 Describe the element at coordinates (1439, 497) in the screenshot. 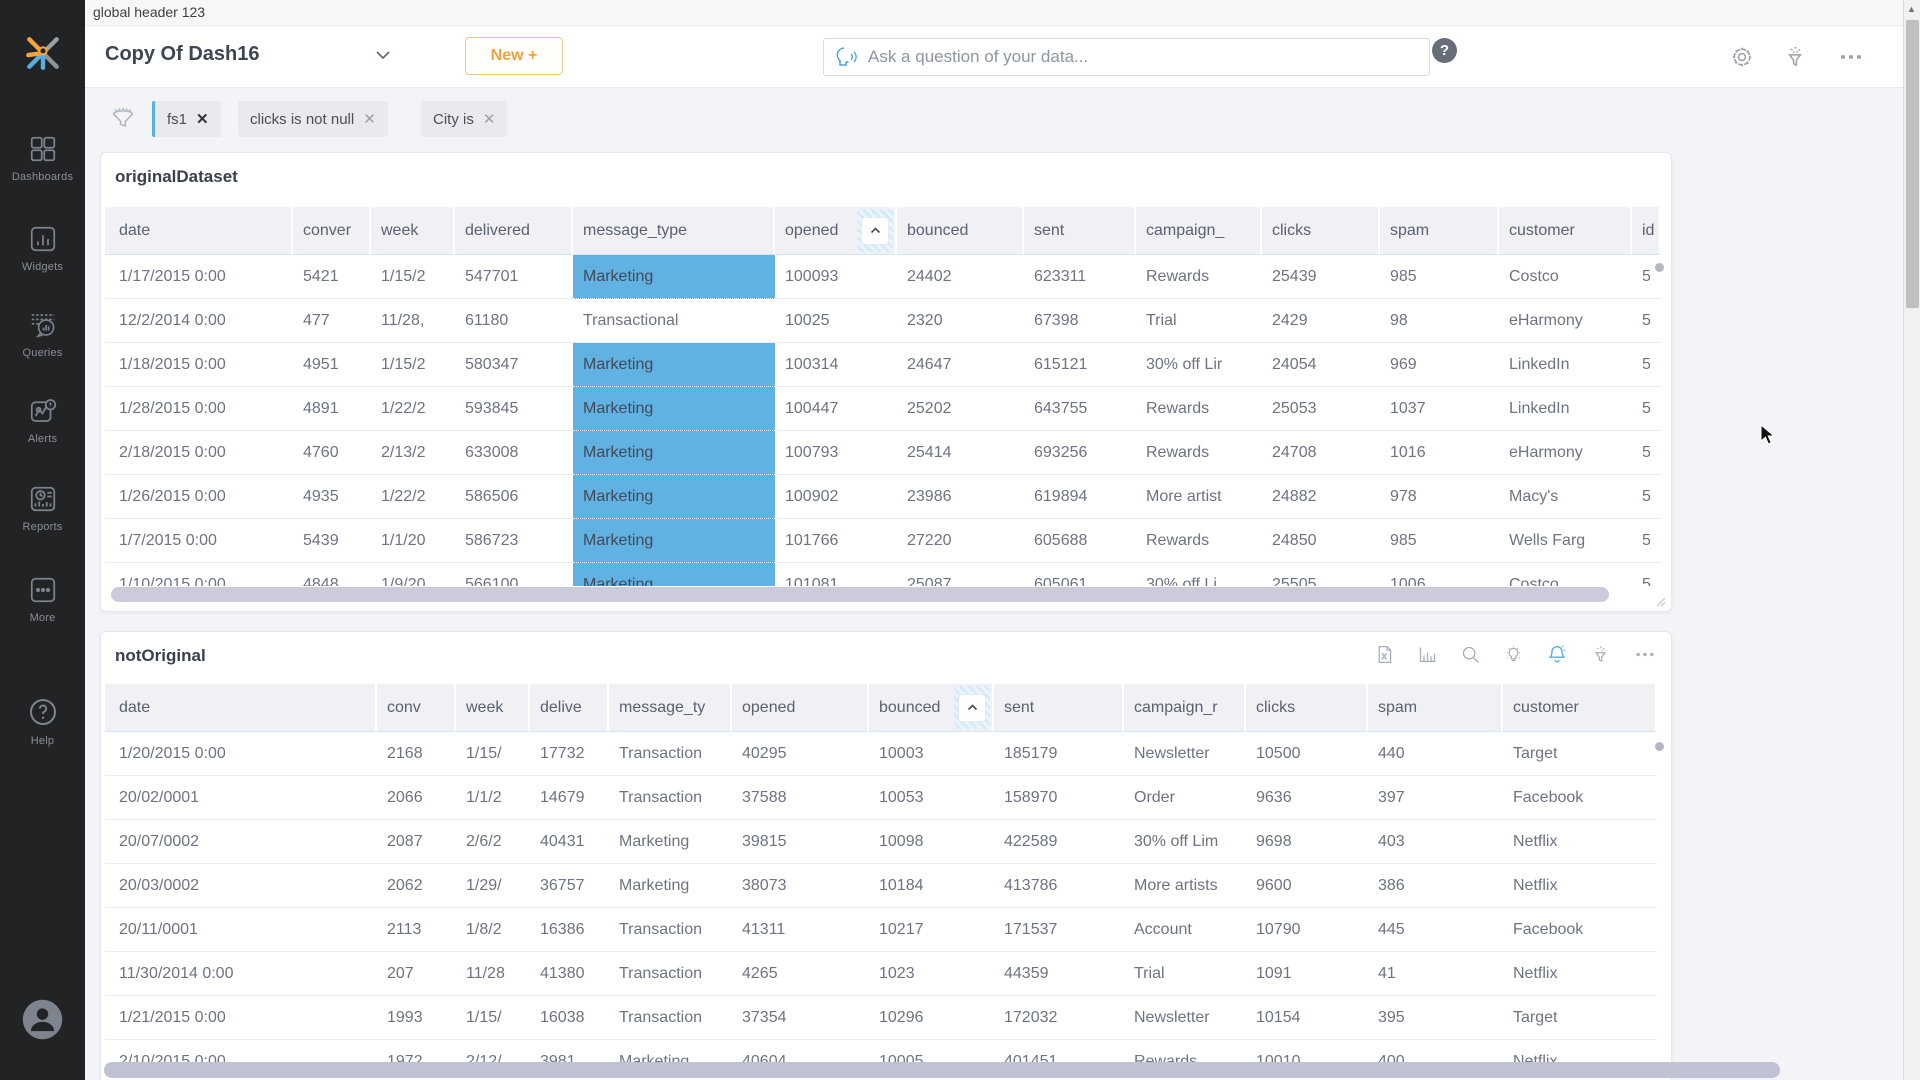

I see `cell: 978` at that location.